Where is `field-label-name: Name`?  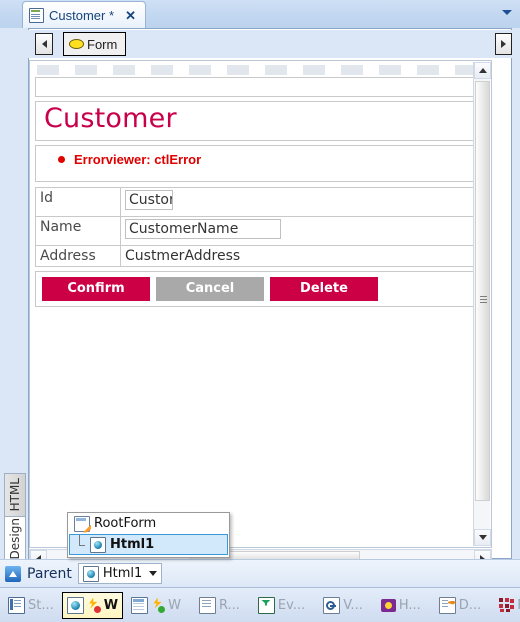
field-label-name: Name is located at coordinates (78, 230).